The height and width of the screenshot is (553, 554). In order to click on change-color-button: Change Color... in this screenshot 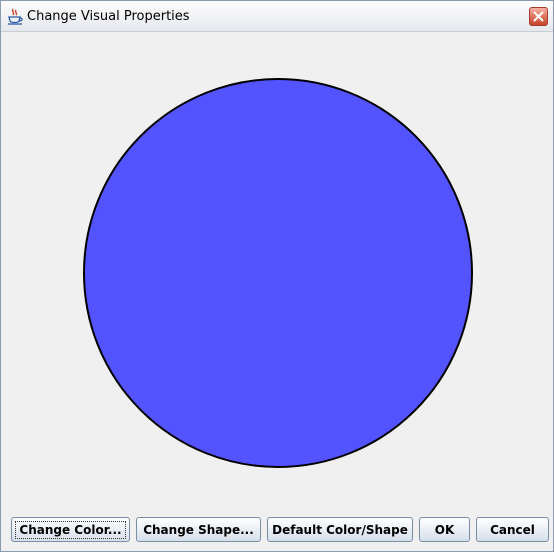, I will do `click(70, 529)`.